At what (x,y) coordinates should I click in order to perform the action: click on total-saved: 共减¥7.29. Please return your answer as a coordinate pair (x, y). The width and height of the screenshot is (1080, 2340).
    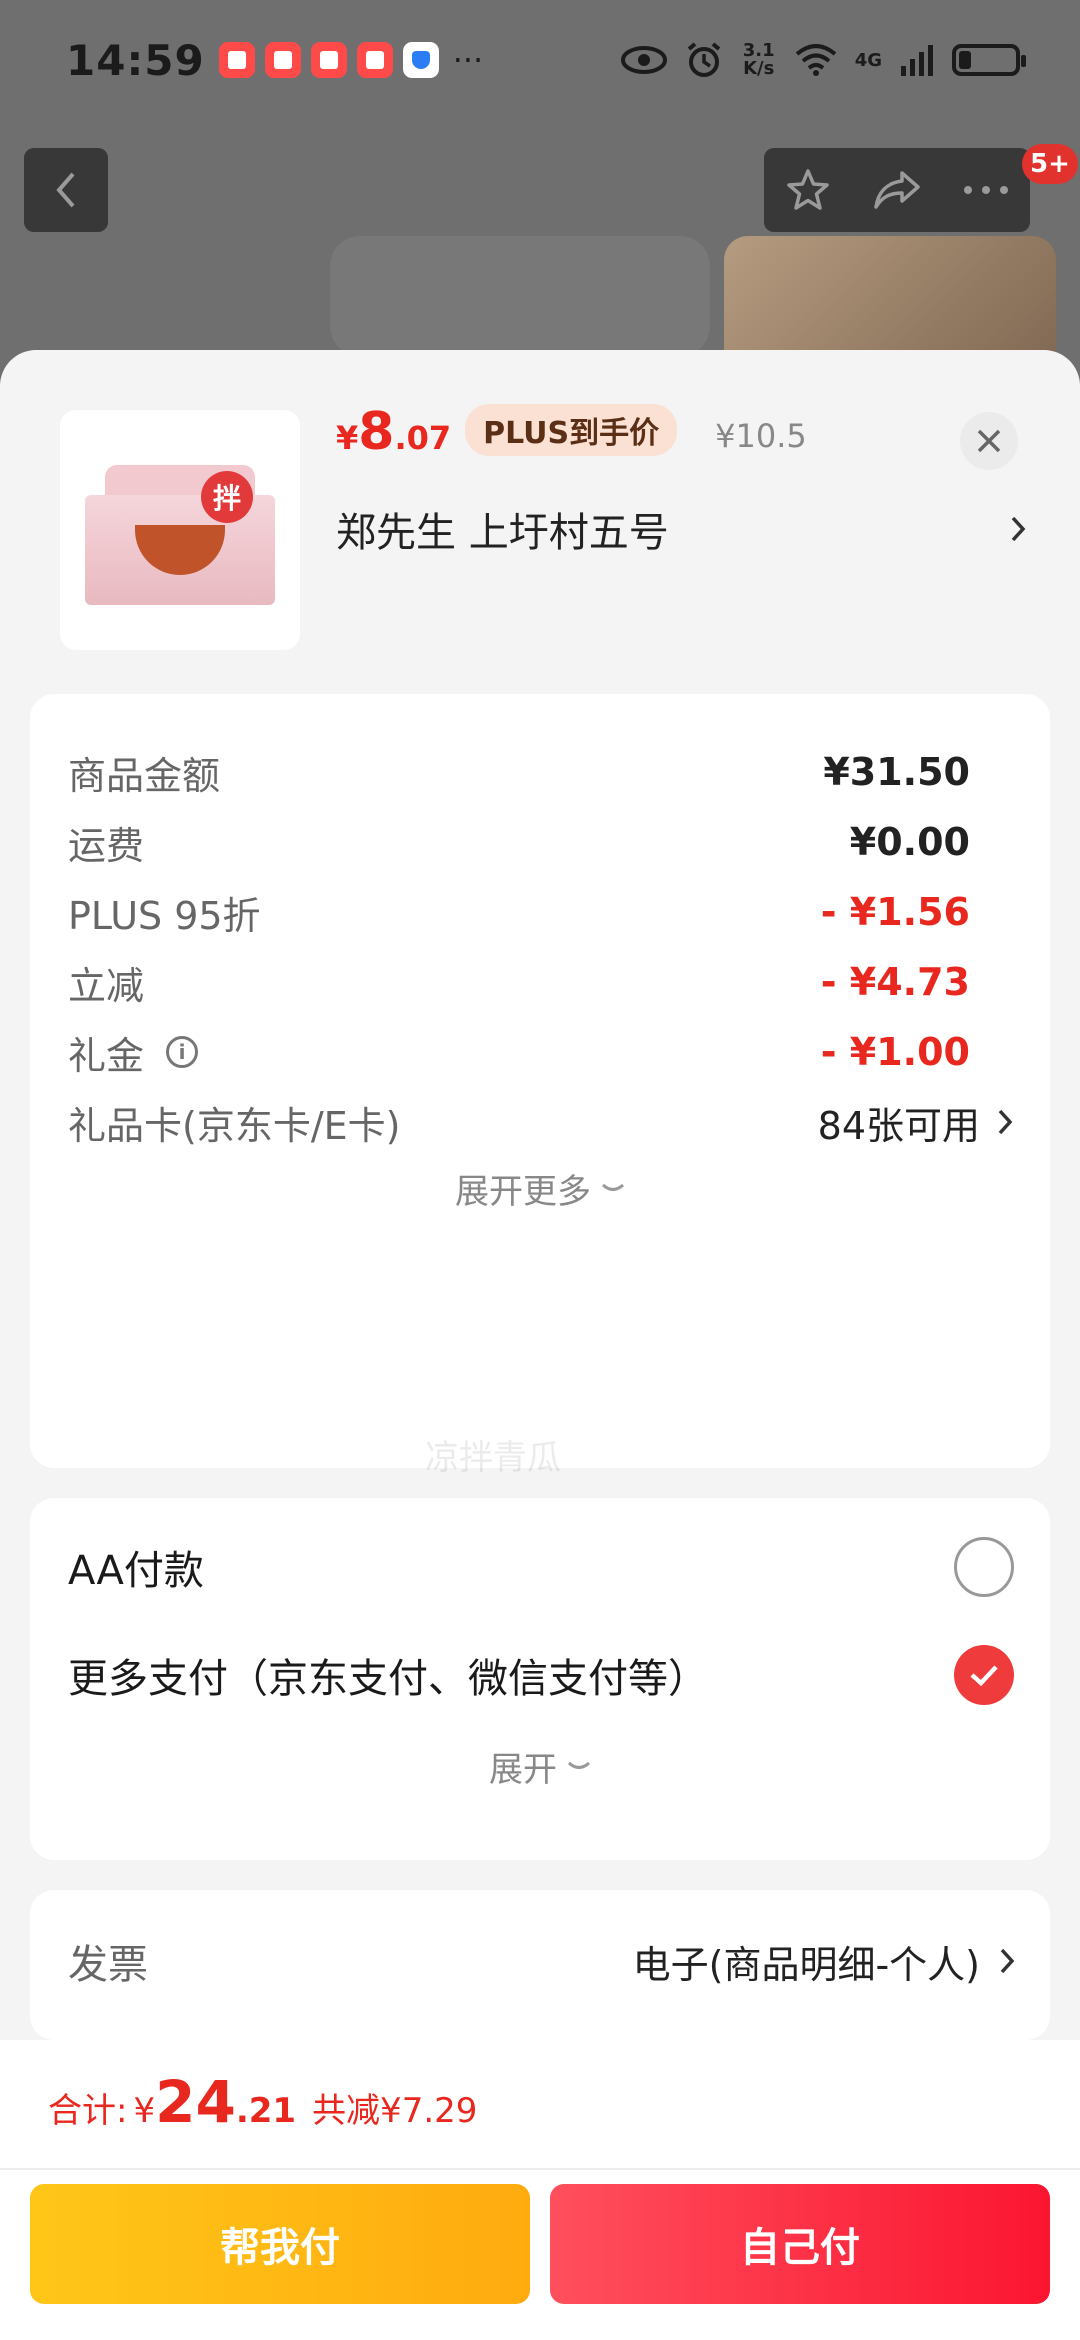
    Looking at the image, I should click on (395, 2111).